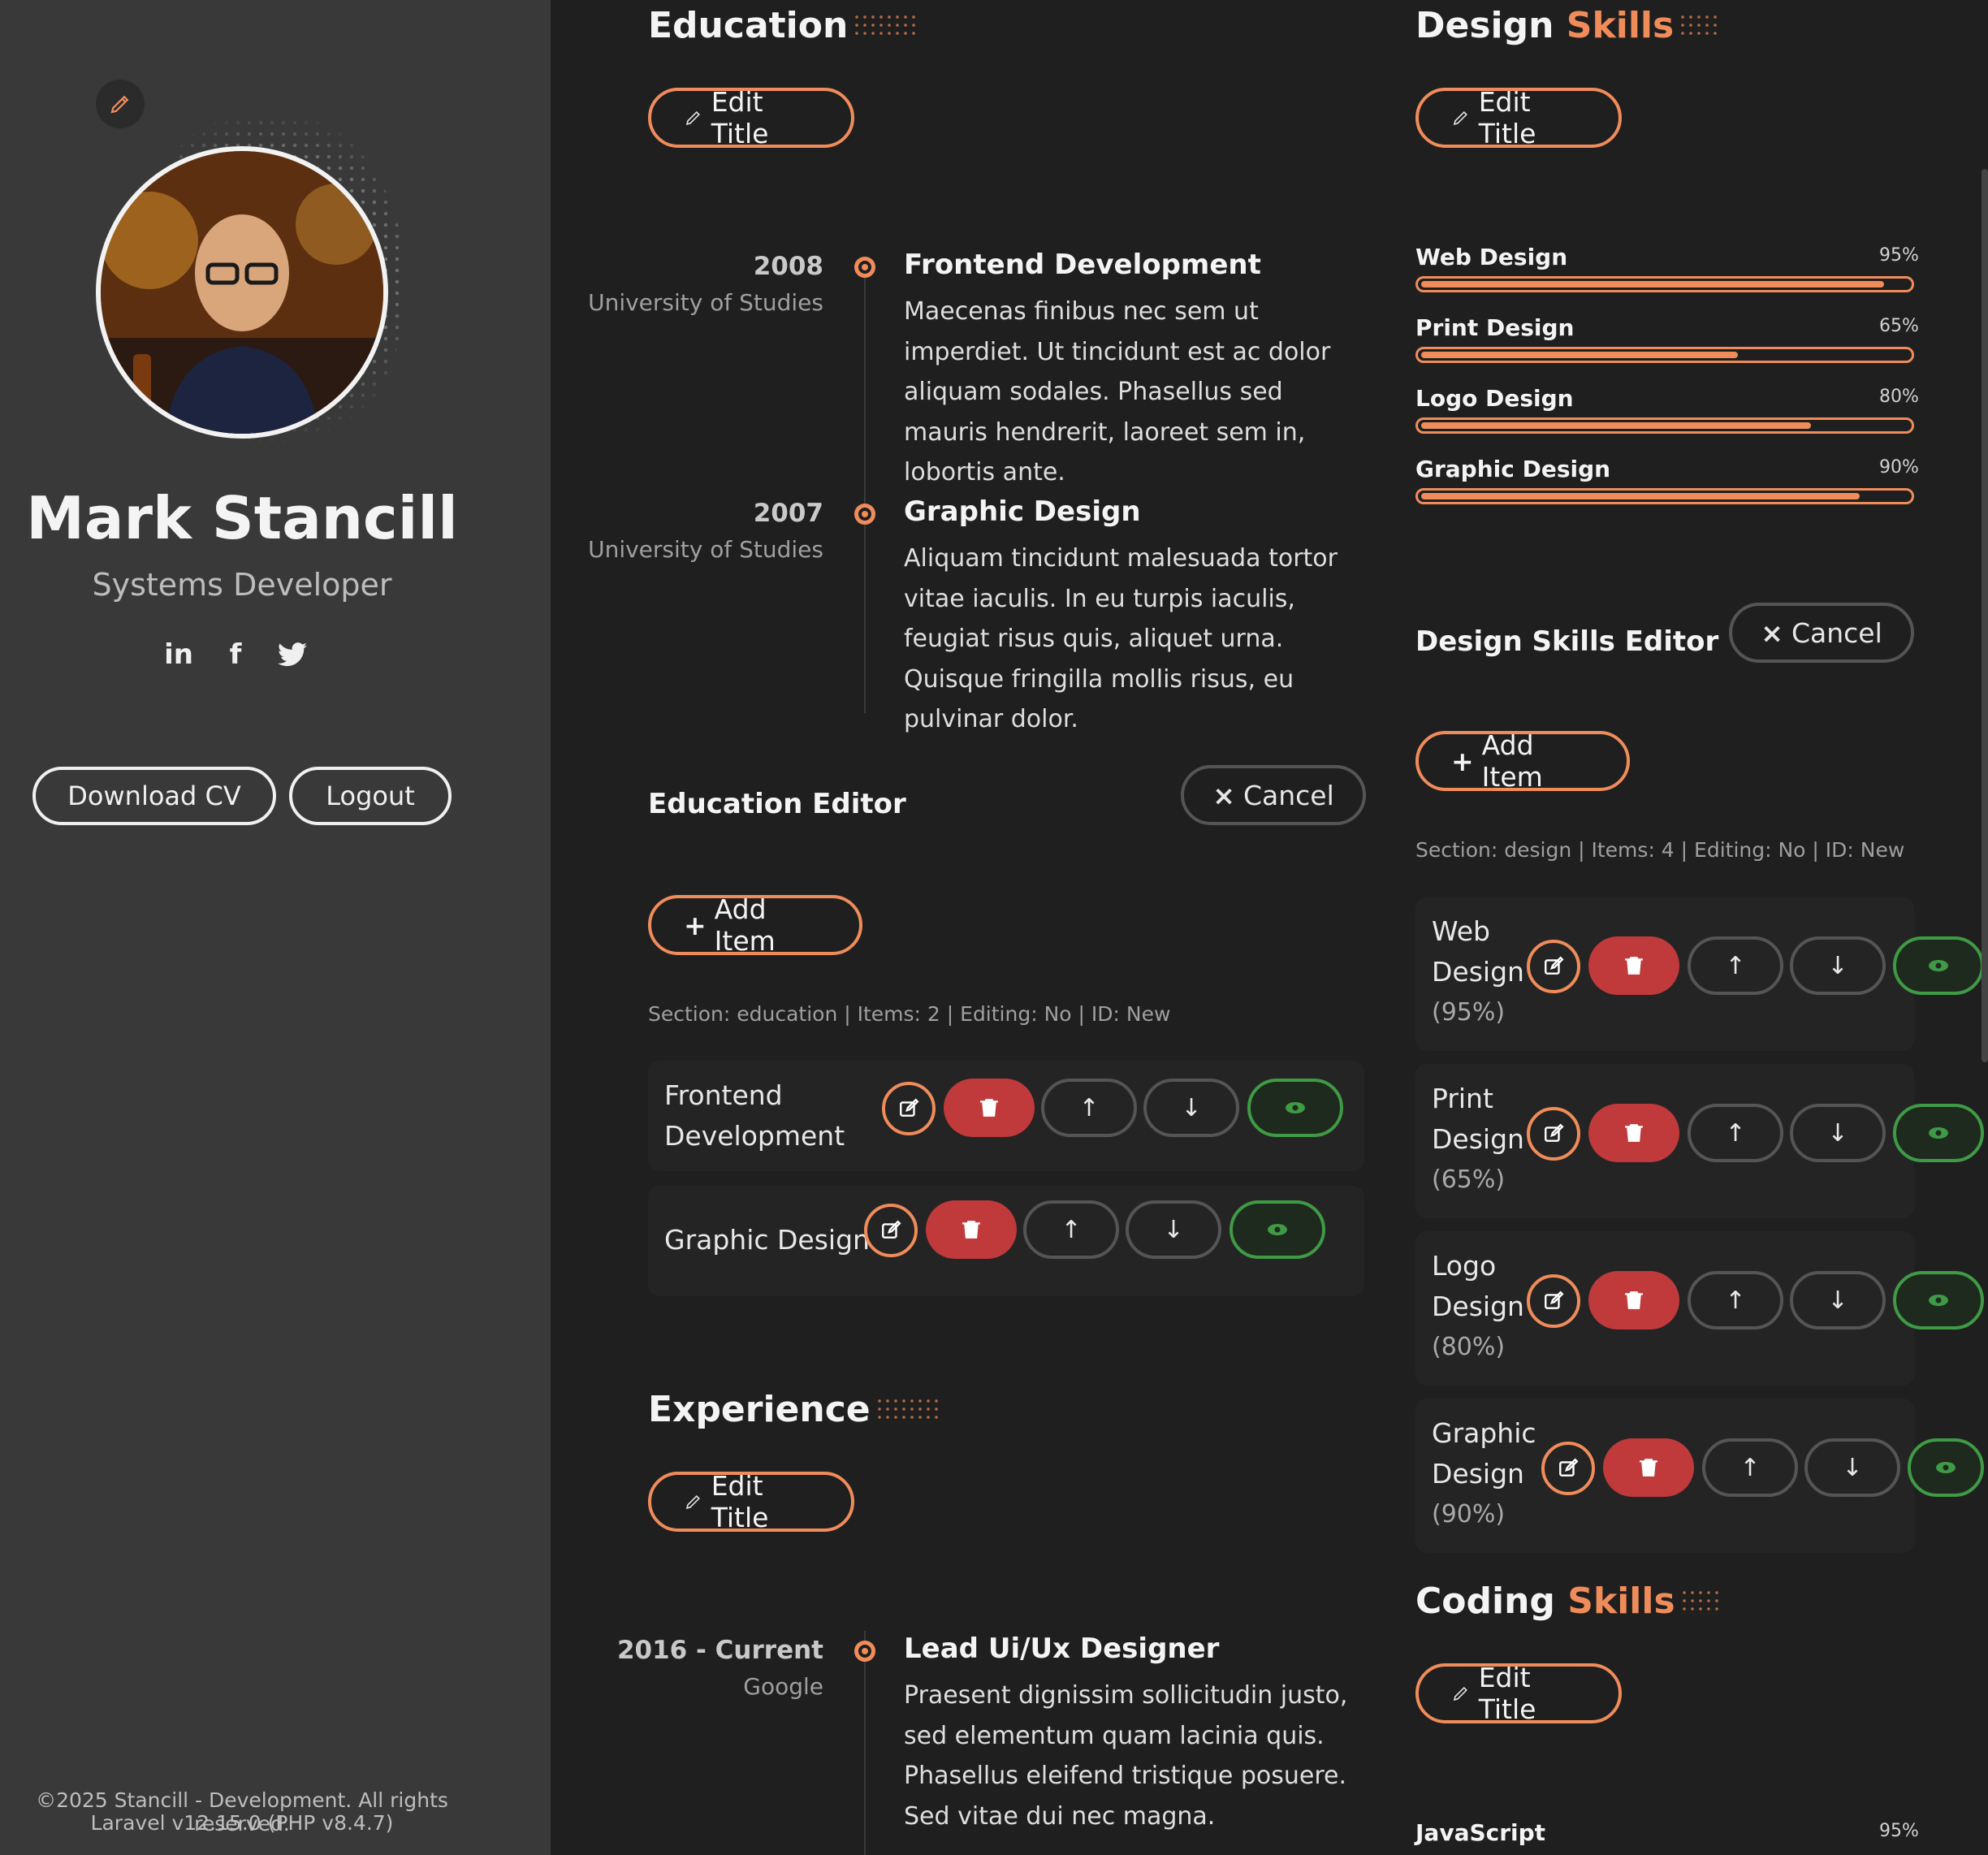 Image resolution: width=1988 pixels, height=1855 pixels. I want to click on list-item-label-line: Print, so click(1462, 1098).